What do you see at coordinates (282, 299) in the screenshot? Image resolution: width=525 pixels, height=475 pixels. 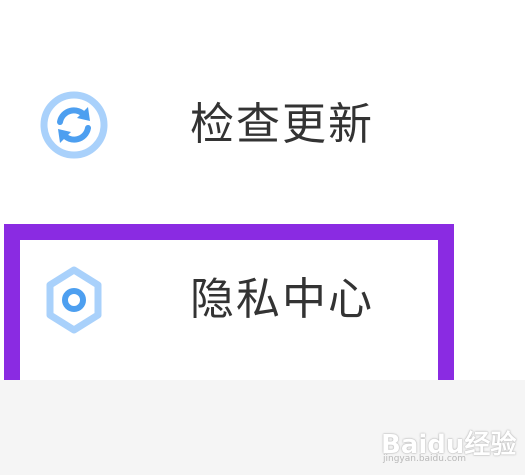 I see `privacy-center-label: 隐私中心` at bounding box center [282, 299].